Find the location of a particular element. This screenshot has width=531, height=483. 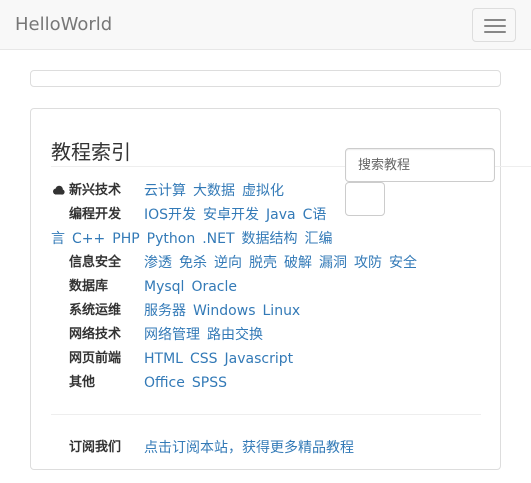

tutorial-link: 安卓开发 is located at coordinates (231, 215).